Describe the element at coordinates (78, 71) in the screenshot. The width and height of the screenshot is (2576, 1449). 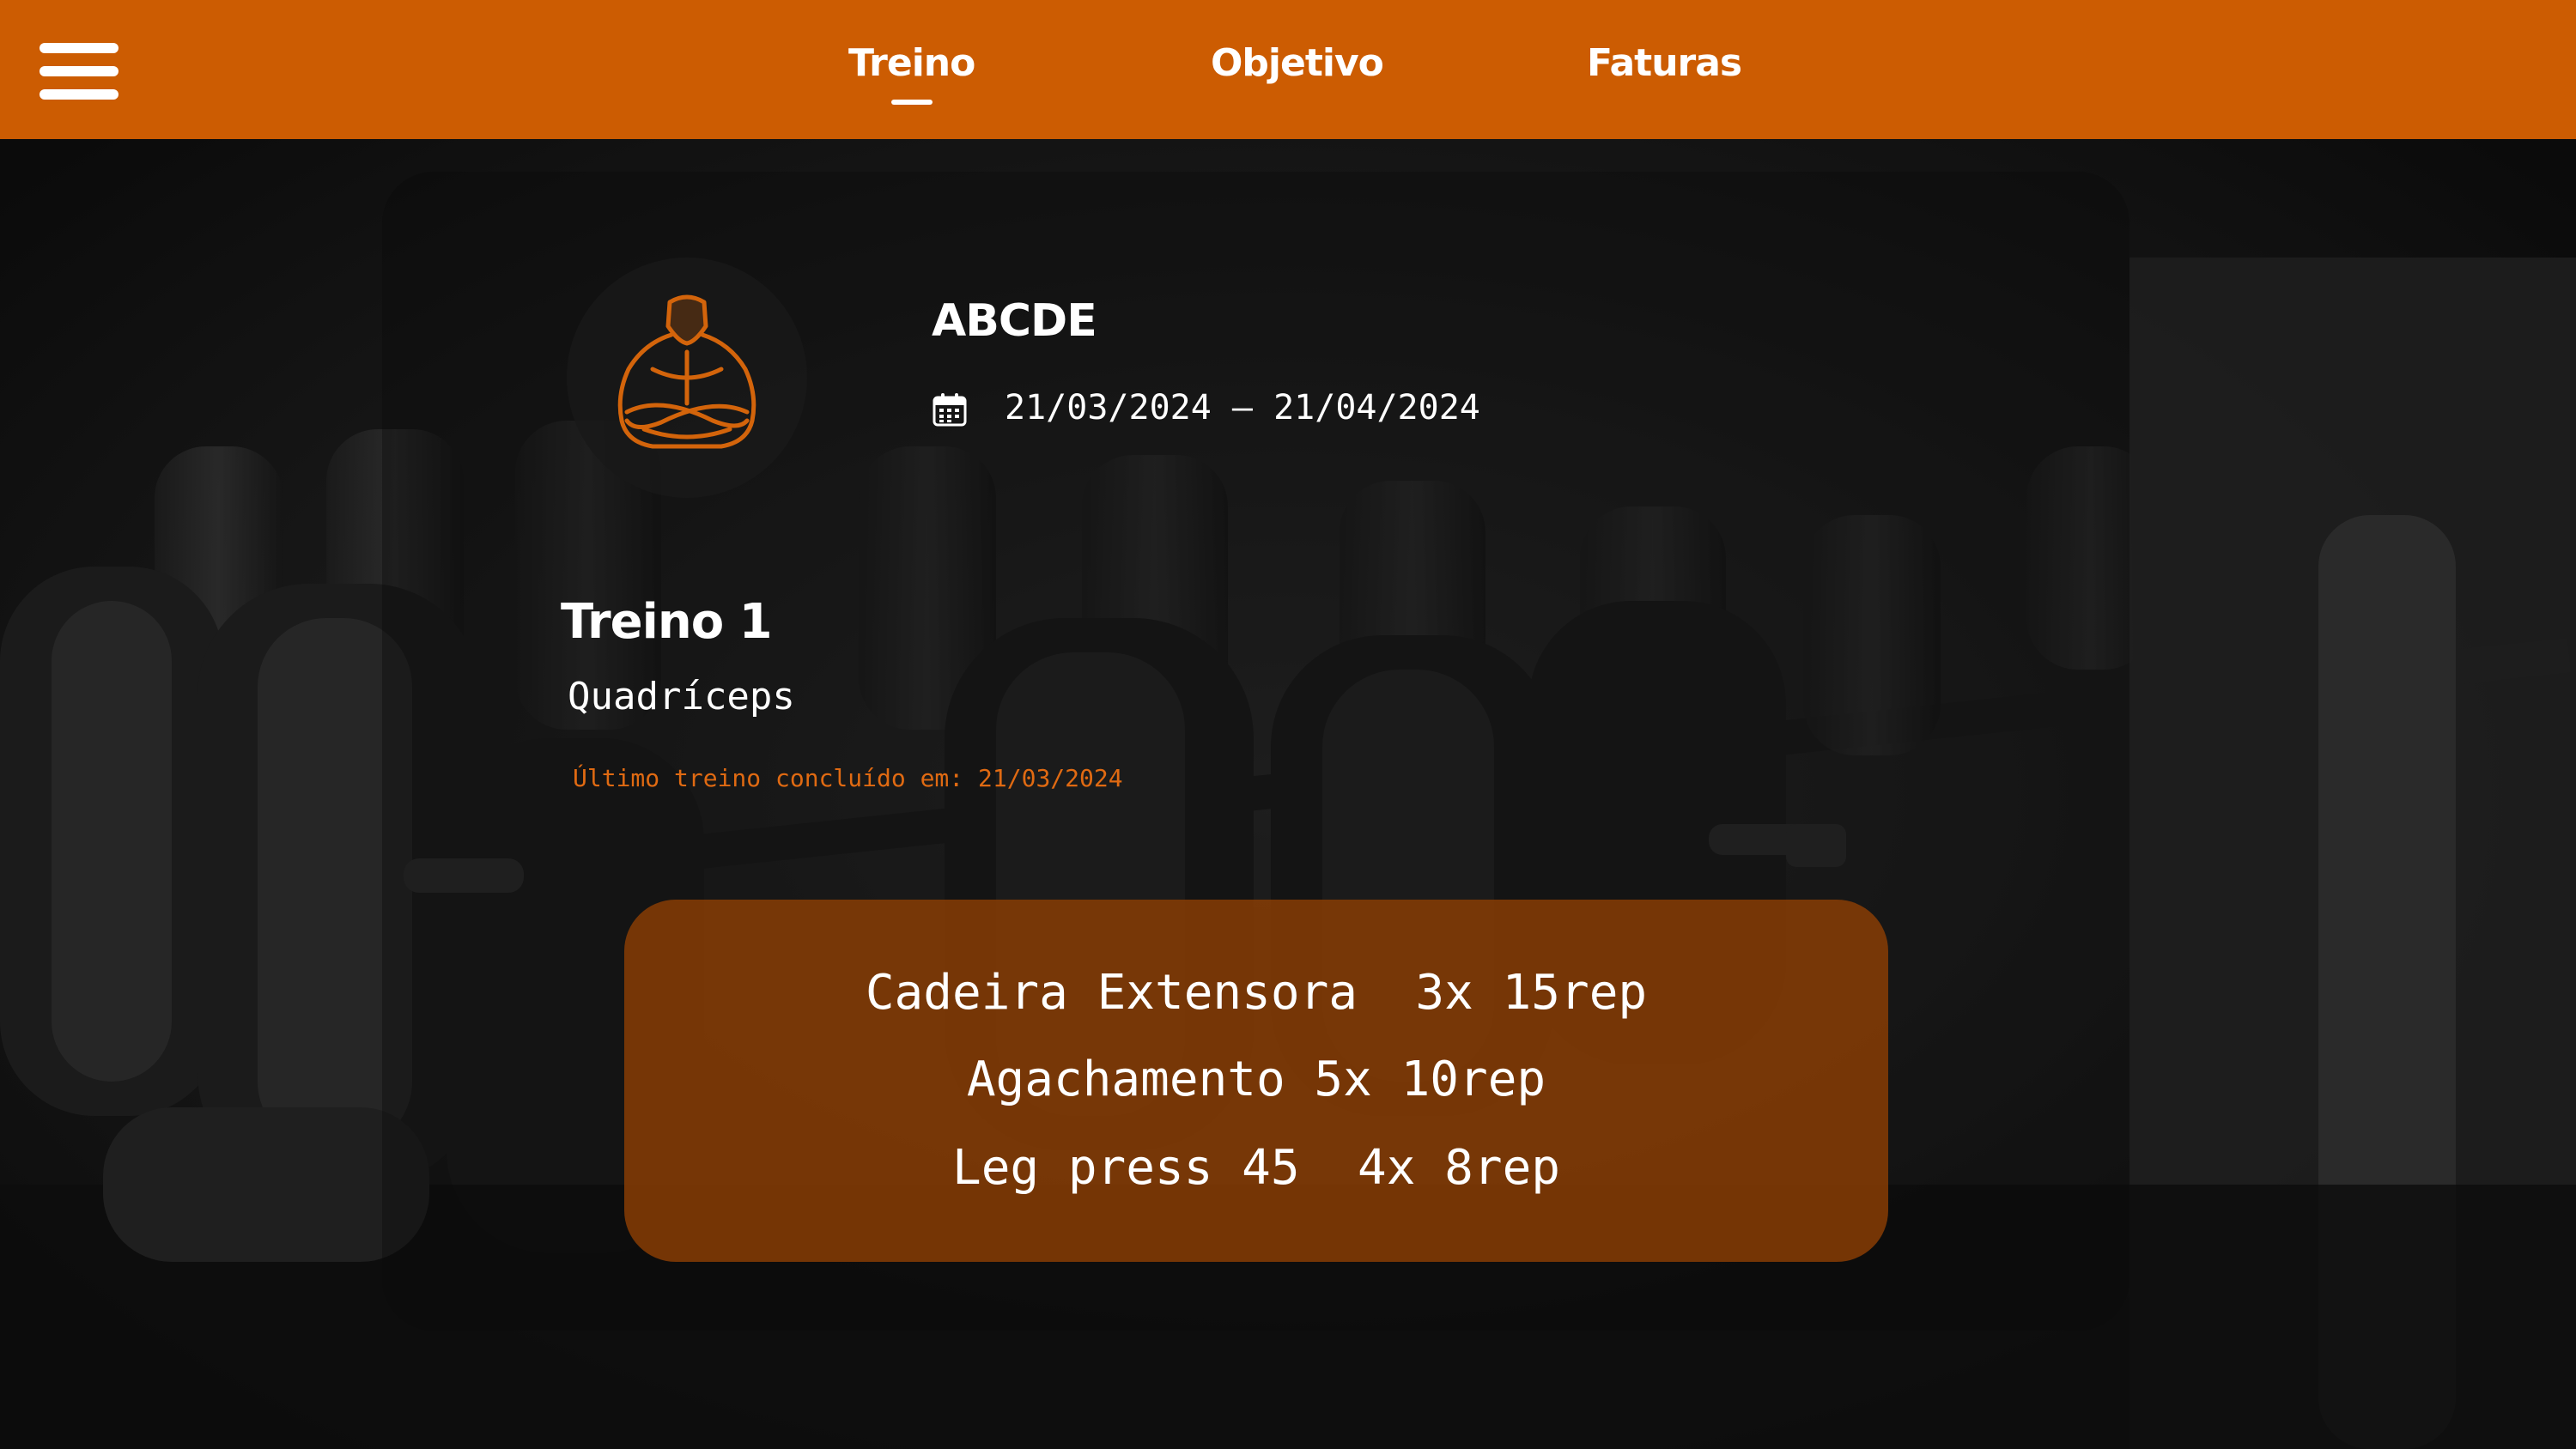
I see `hamburger-menu-icon` at that location.